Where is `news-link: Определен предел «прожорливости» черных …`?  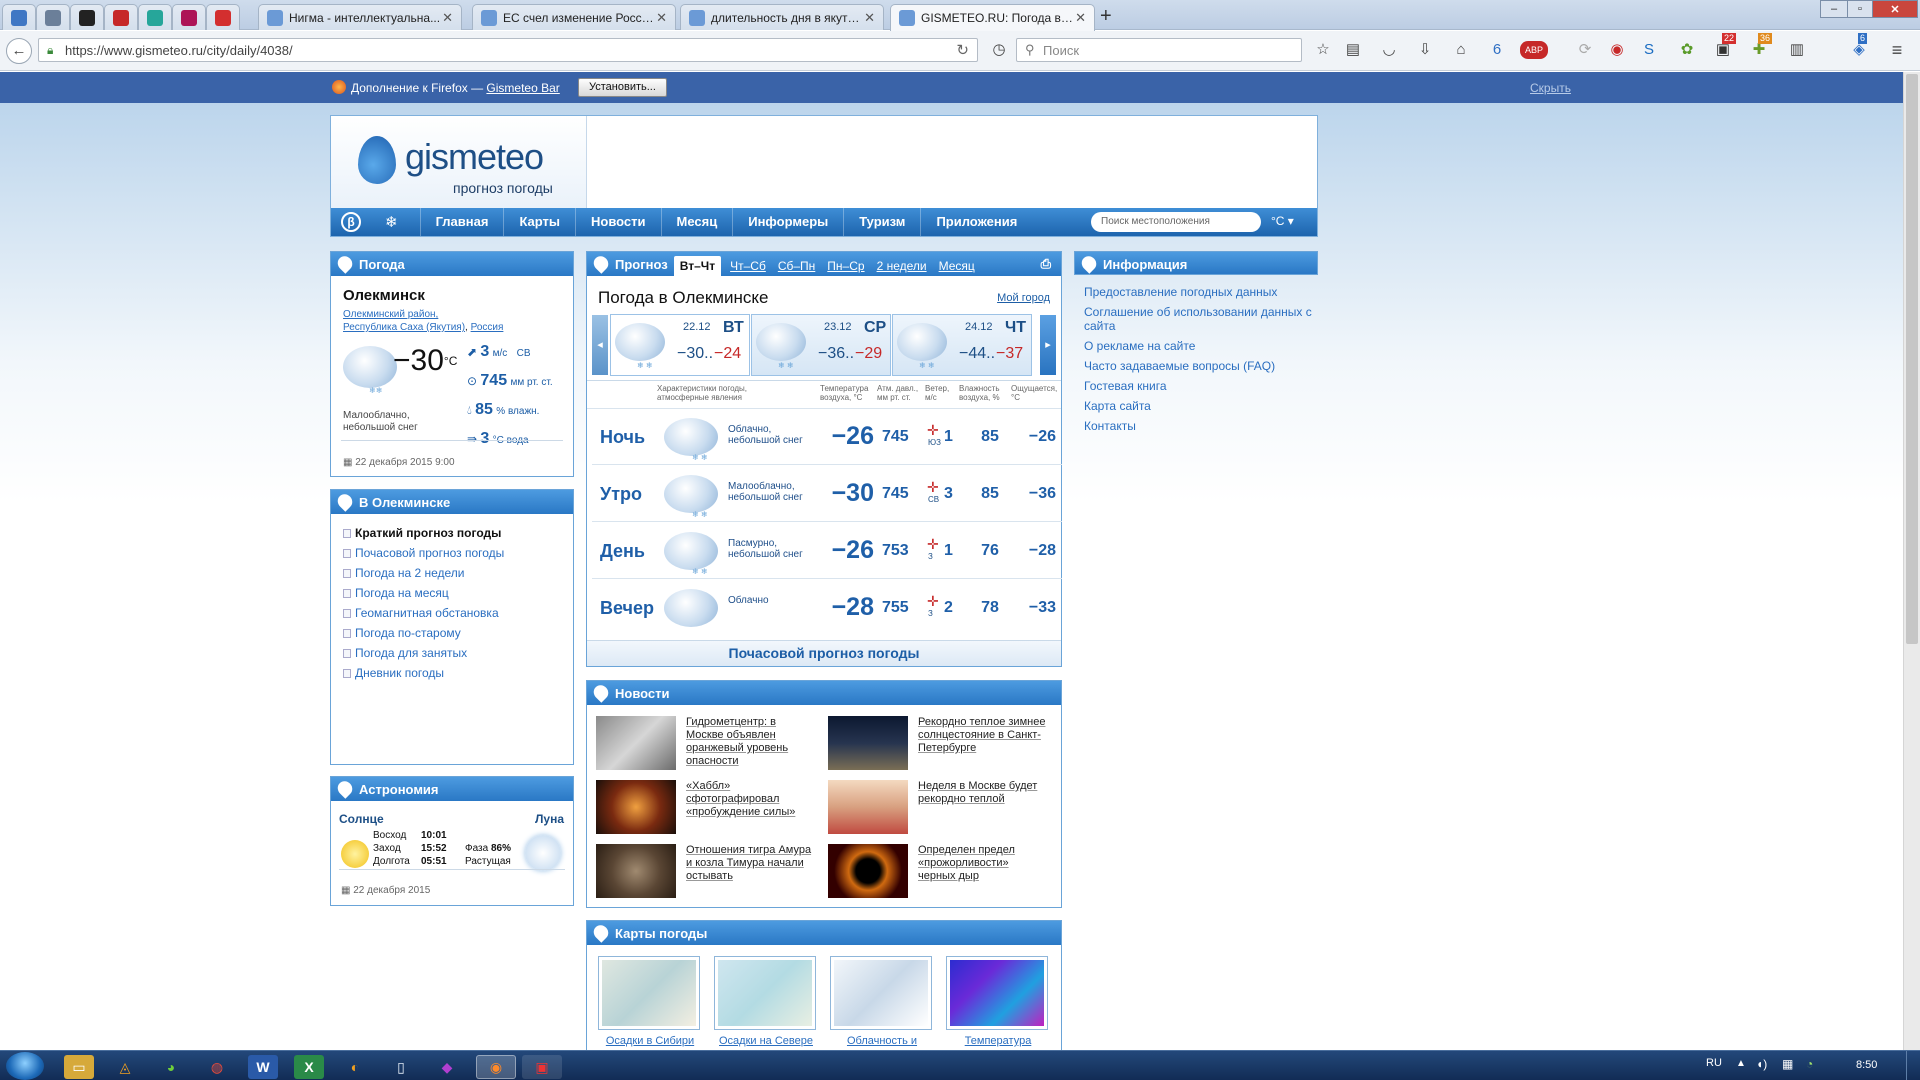 news-link: Определен предел «прожорливости» черных … is located at coordinates (983, 863).